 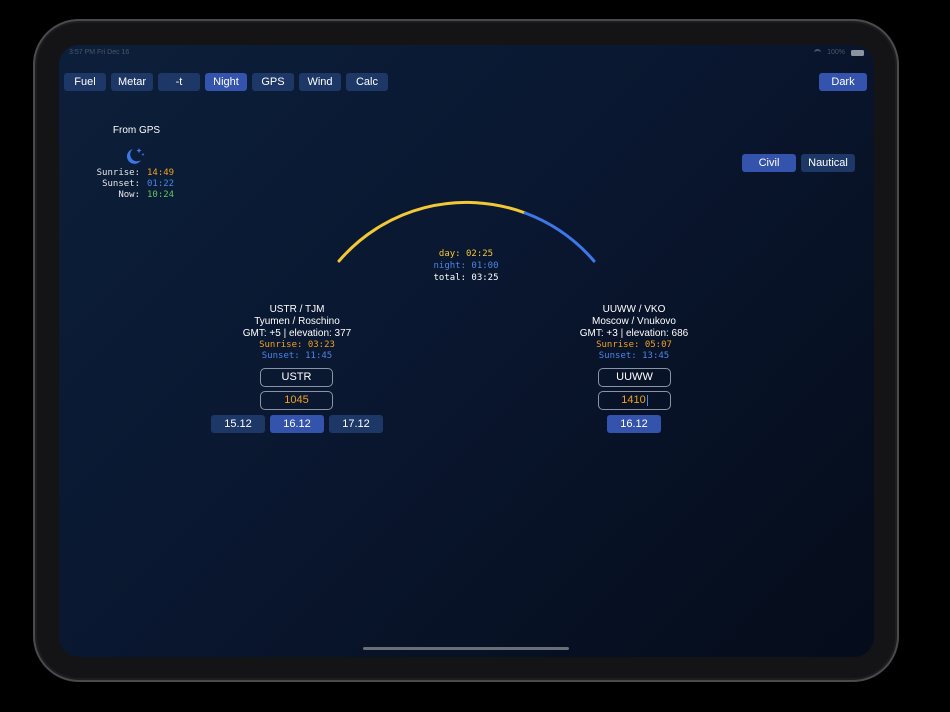 I want to click on tab-gps: GPS, so click(x=273, y=82).